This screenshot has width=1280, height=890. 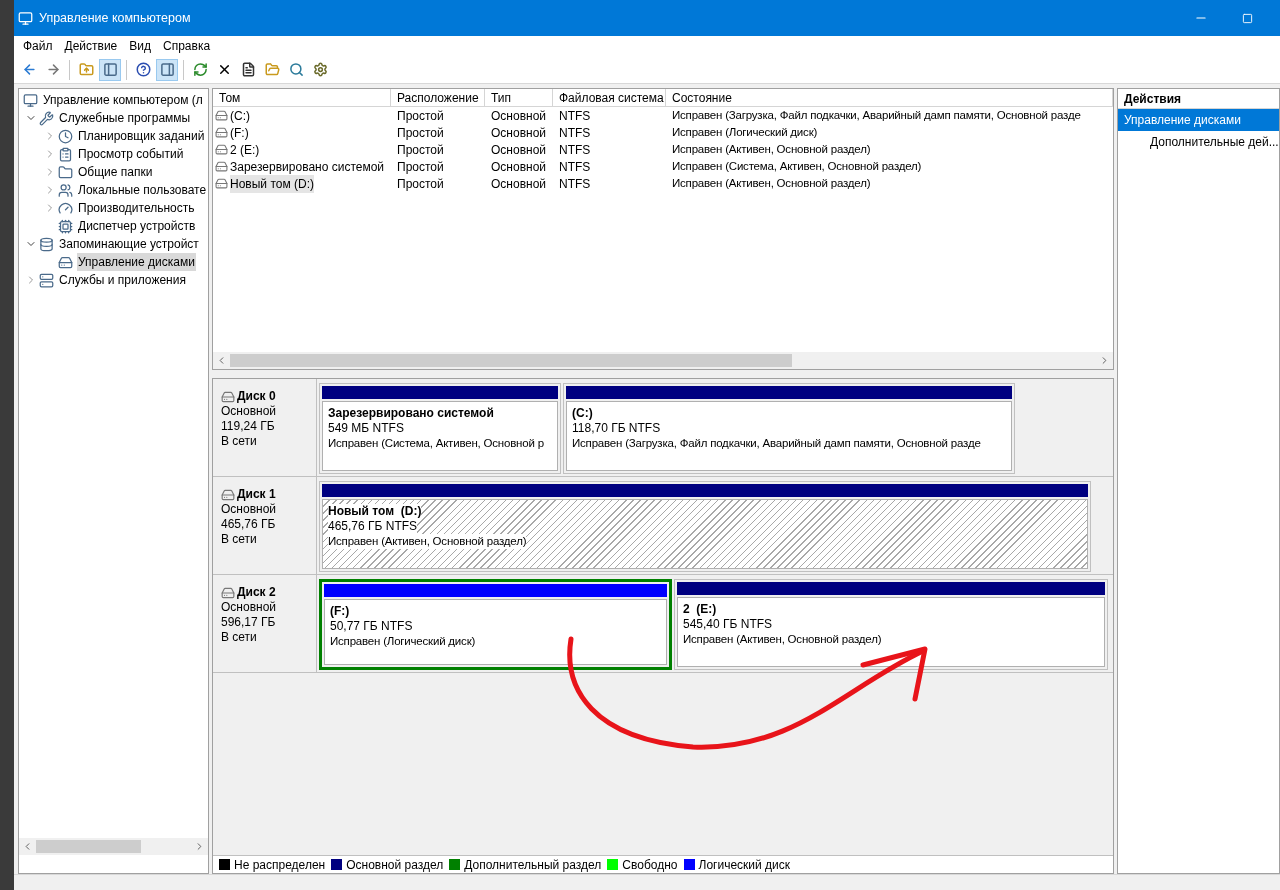 What do you see at coordinates (141, 136) in the screenshot?
I see `tree-item: Планировщик заданий` at bounding box center [141, 136].